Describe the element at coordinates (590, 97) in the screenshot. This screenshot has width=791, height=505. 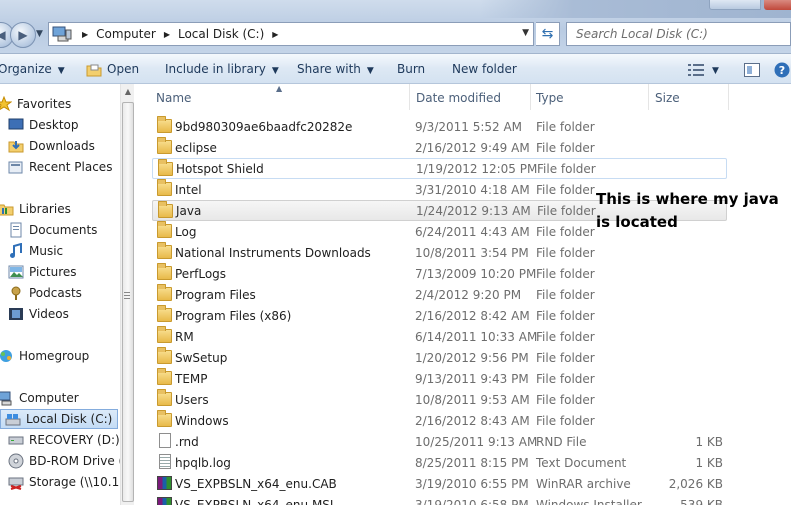
I see `column-header-type: Type` at that location.